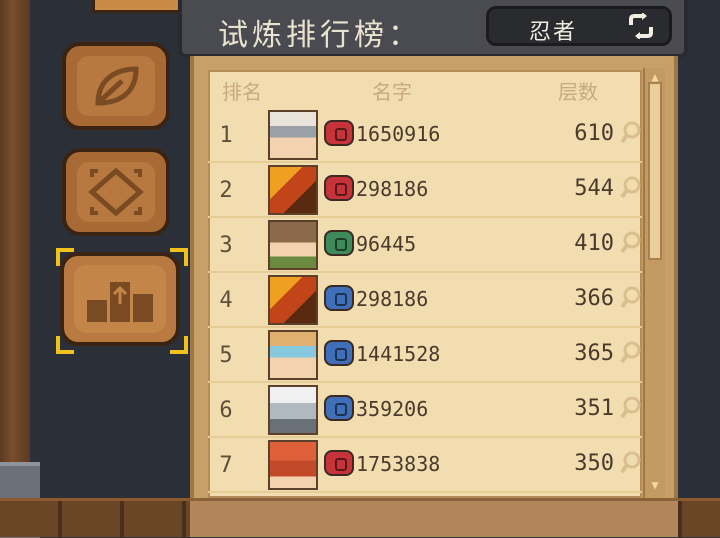 The height and width of the screenshot is (538, 720). Describe the element at coordinates (226, 465) in the screenshot. I see `rank-number: 7` at that location.